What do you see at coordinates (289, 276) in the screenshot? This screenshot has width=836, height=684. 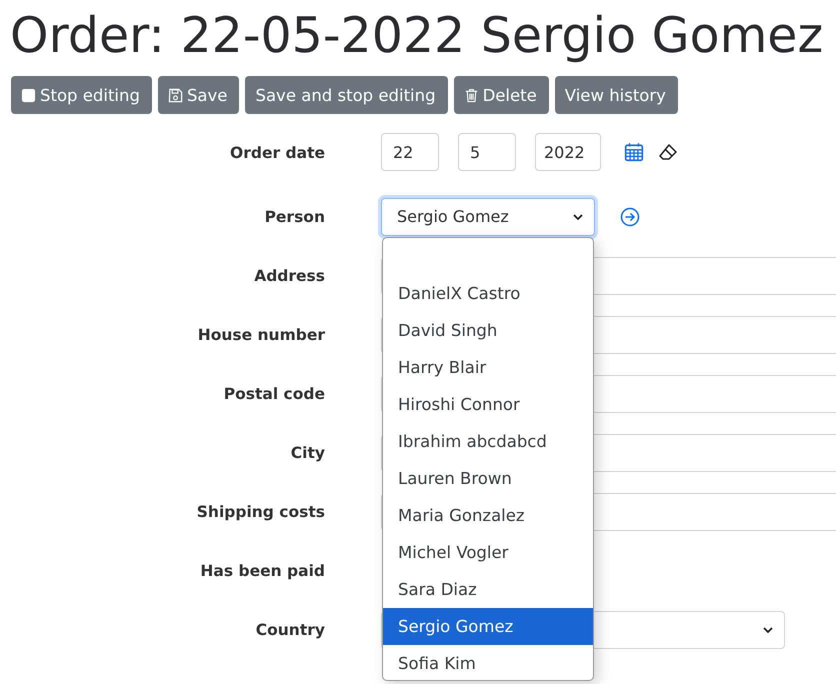 I see `field-label: Address` at bounding box center [289, 276].